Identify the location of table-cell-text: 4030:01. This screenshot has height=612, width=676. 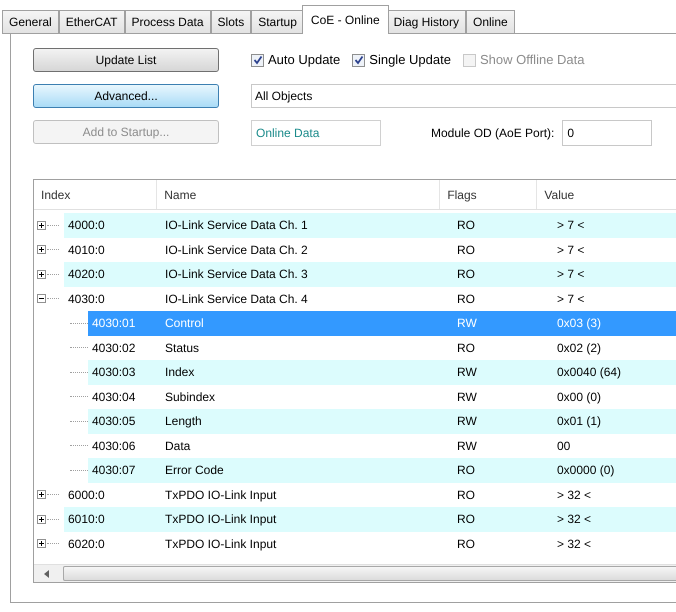
(113, 323).